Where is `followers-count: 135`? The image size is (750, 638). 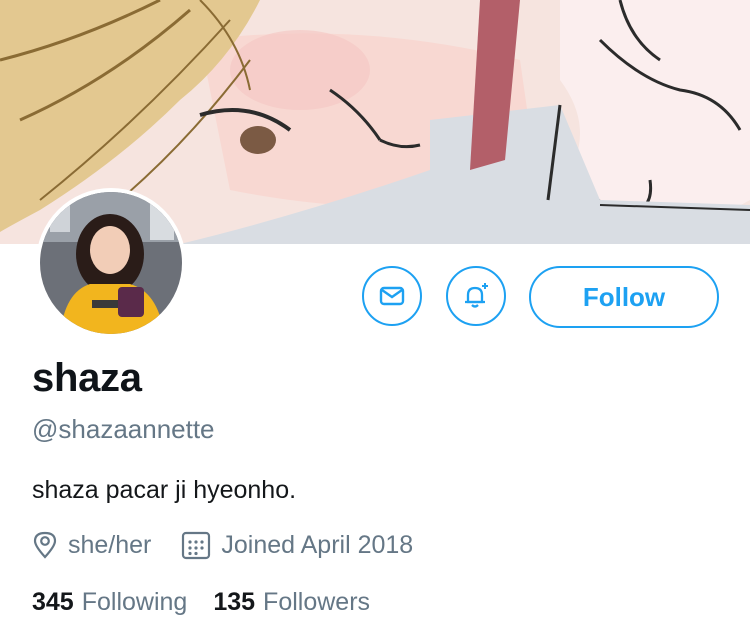
followers-count: 135 is located at coordinates (234, 602).